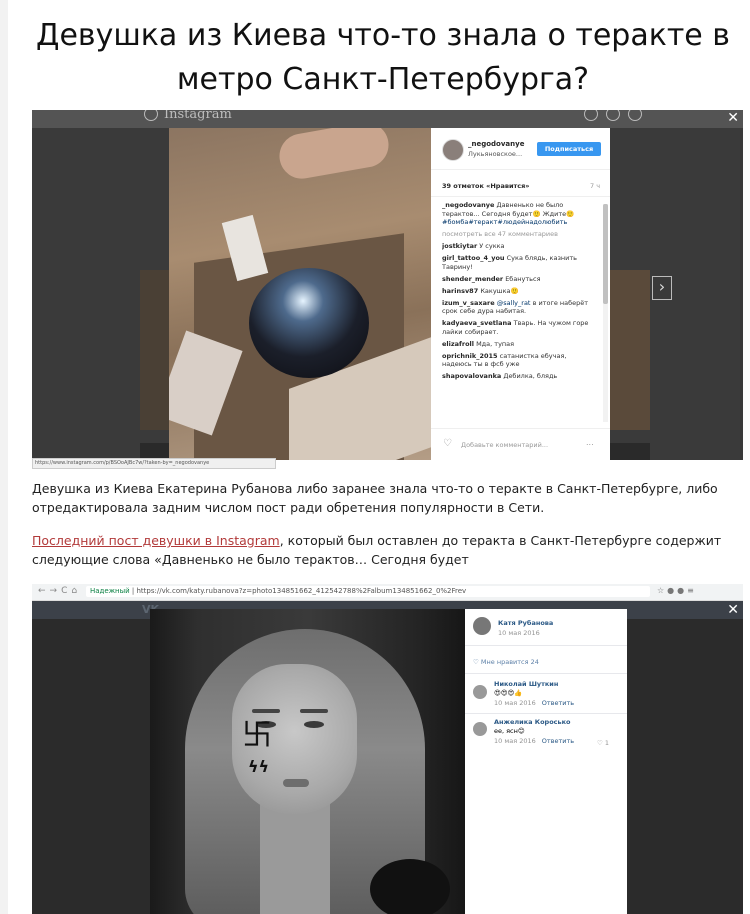  Describe the element at coordinates (198, 116) in the screenshot. I see `instagram-logo: Instagram` at that location.